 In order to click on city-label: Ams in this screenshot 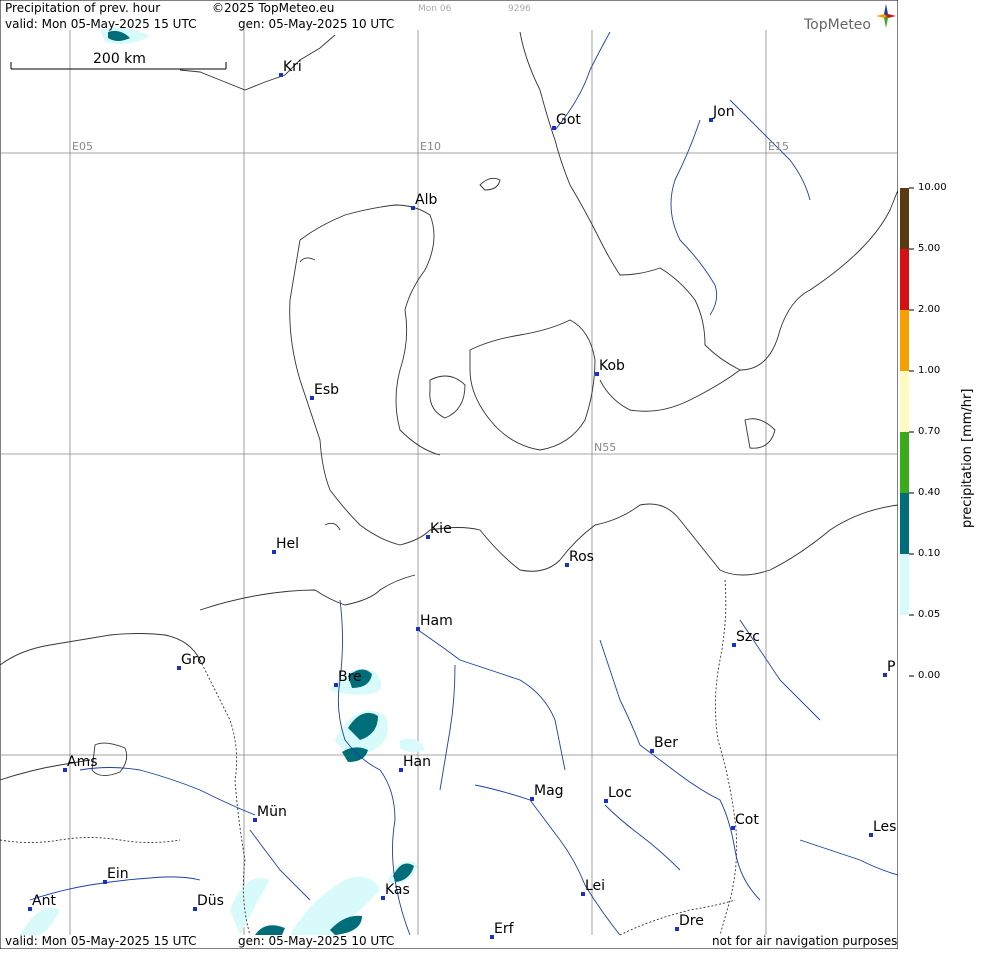, I will do `click(82, 762)`.